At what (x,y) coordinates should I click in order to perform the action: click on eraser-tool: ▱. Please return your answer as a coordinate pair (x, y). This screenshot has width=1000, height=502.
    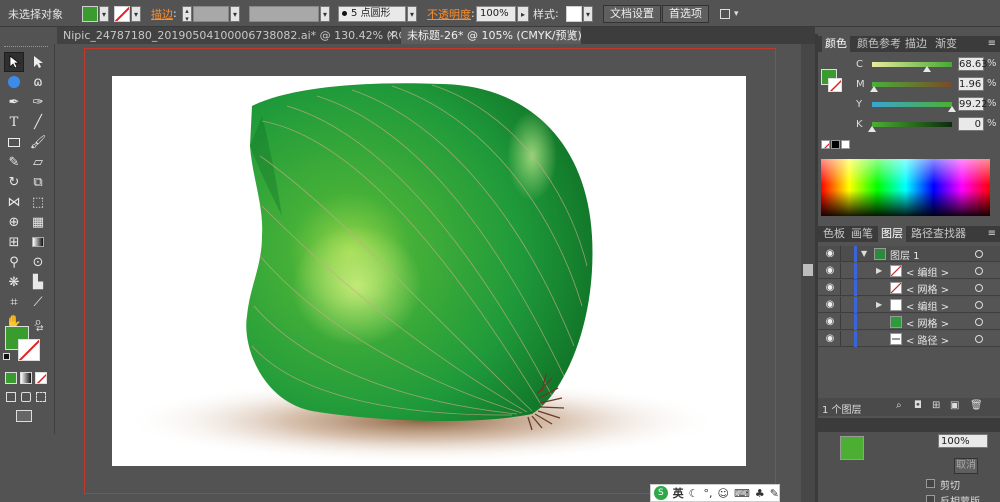
    Looking at the image, I should click on (38, 162).